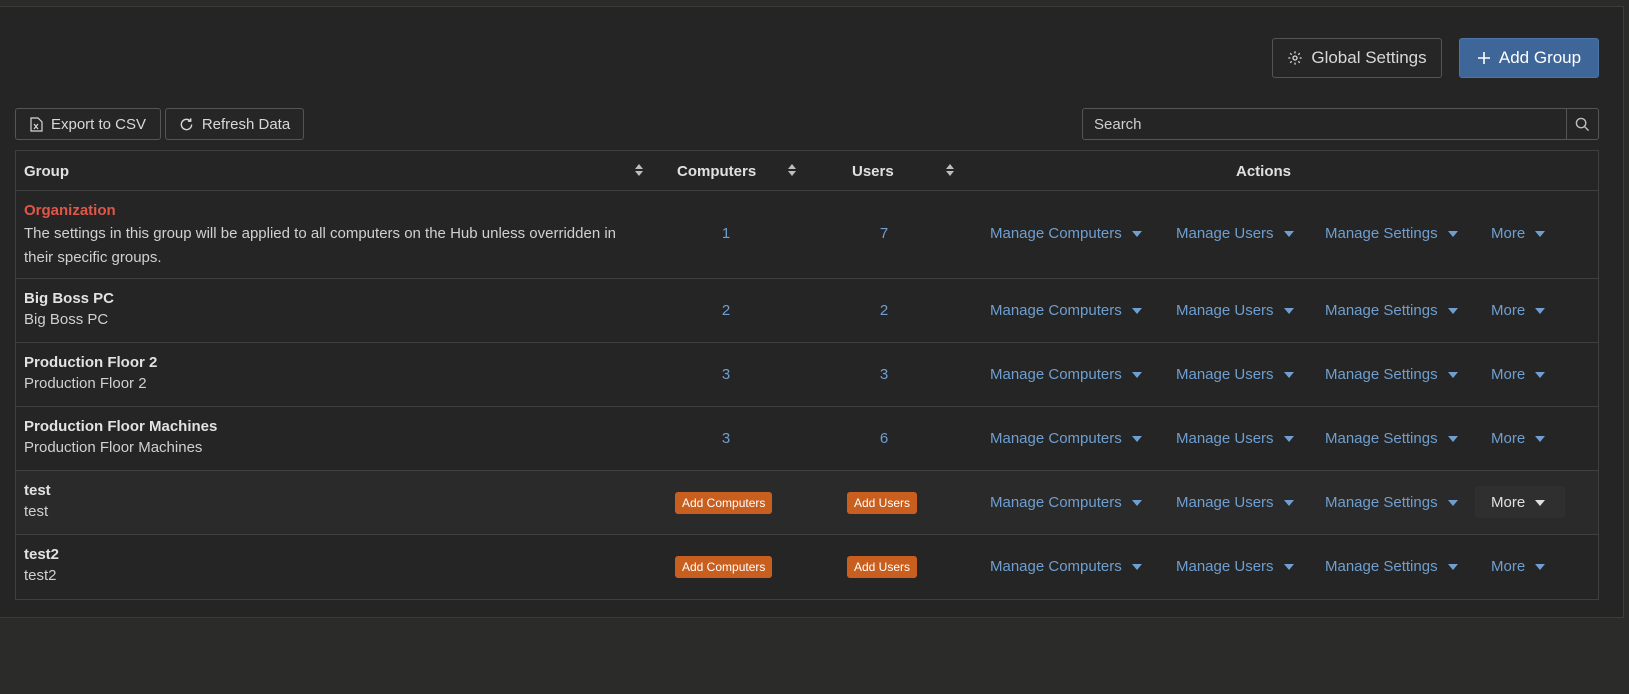 The image size is (1629, 694). Describe the element at coordinates (90, 362) in the screenshot. I see `group-name: Production Floor 2` at that location.